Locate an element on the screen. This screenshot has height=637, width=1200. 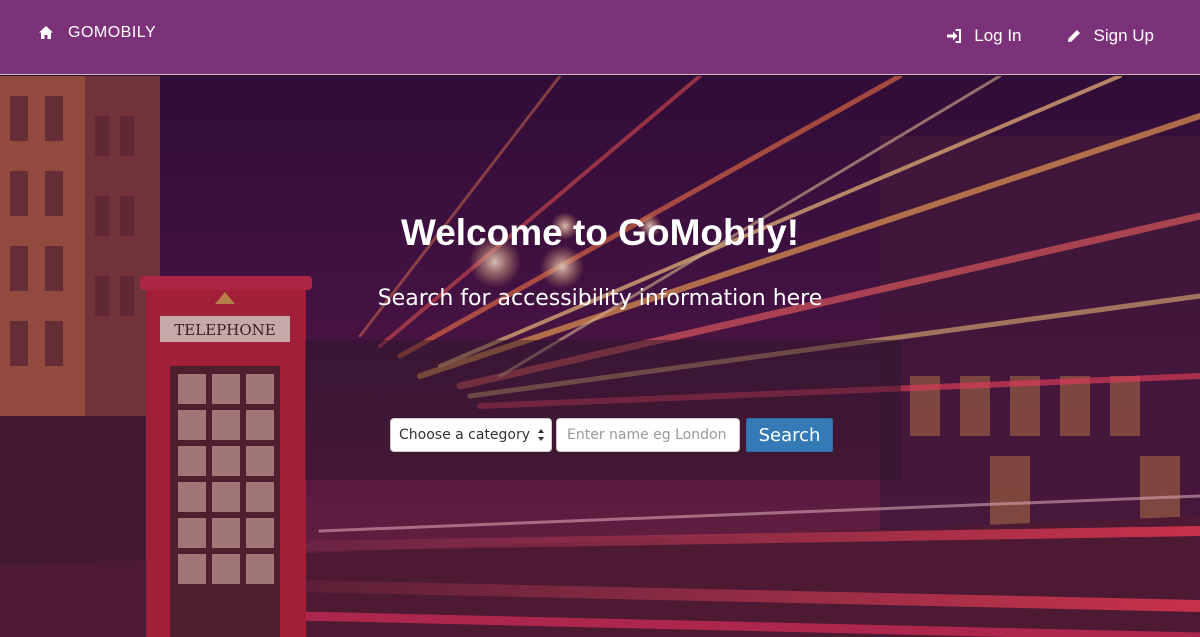
signup-link: Sign Up is located at coordinates (1110, 36).